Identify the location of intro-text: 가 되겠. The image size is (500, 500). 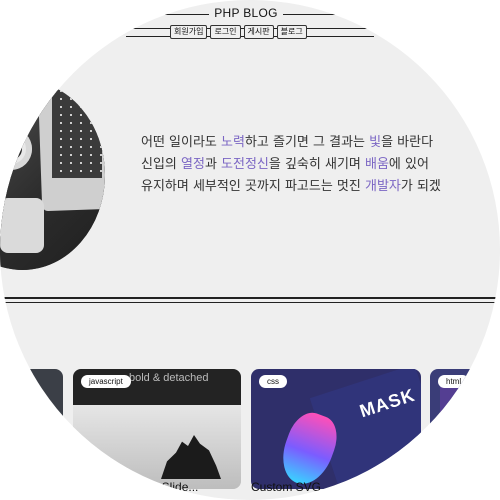
(420, 186).